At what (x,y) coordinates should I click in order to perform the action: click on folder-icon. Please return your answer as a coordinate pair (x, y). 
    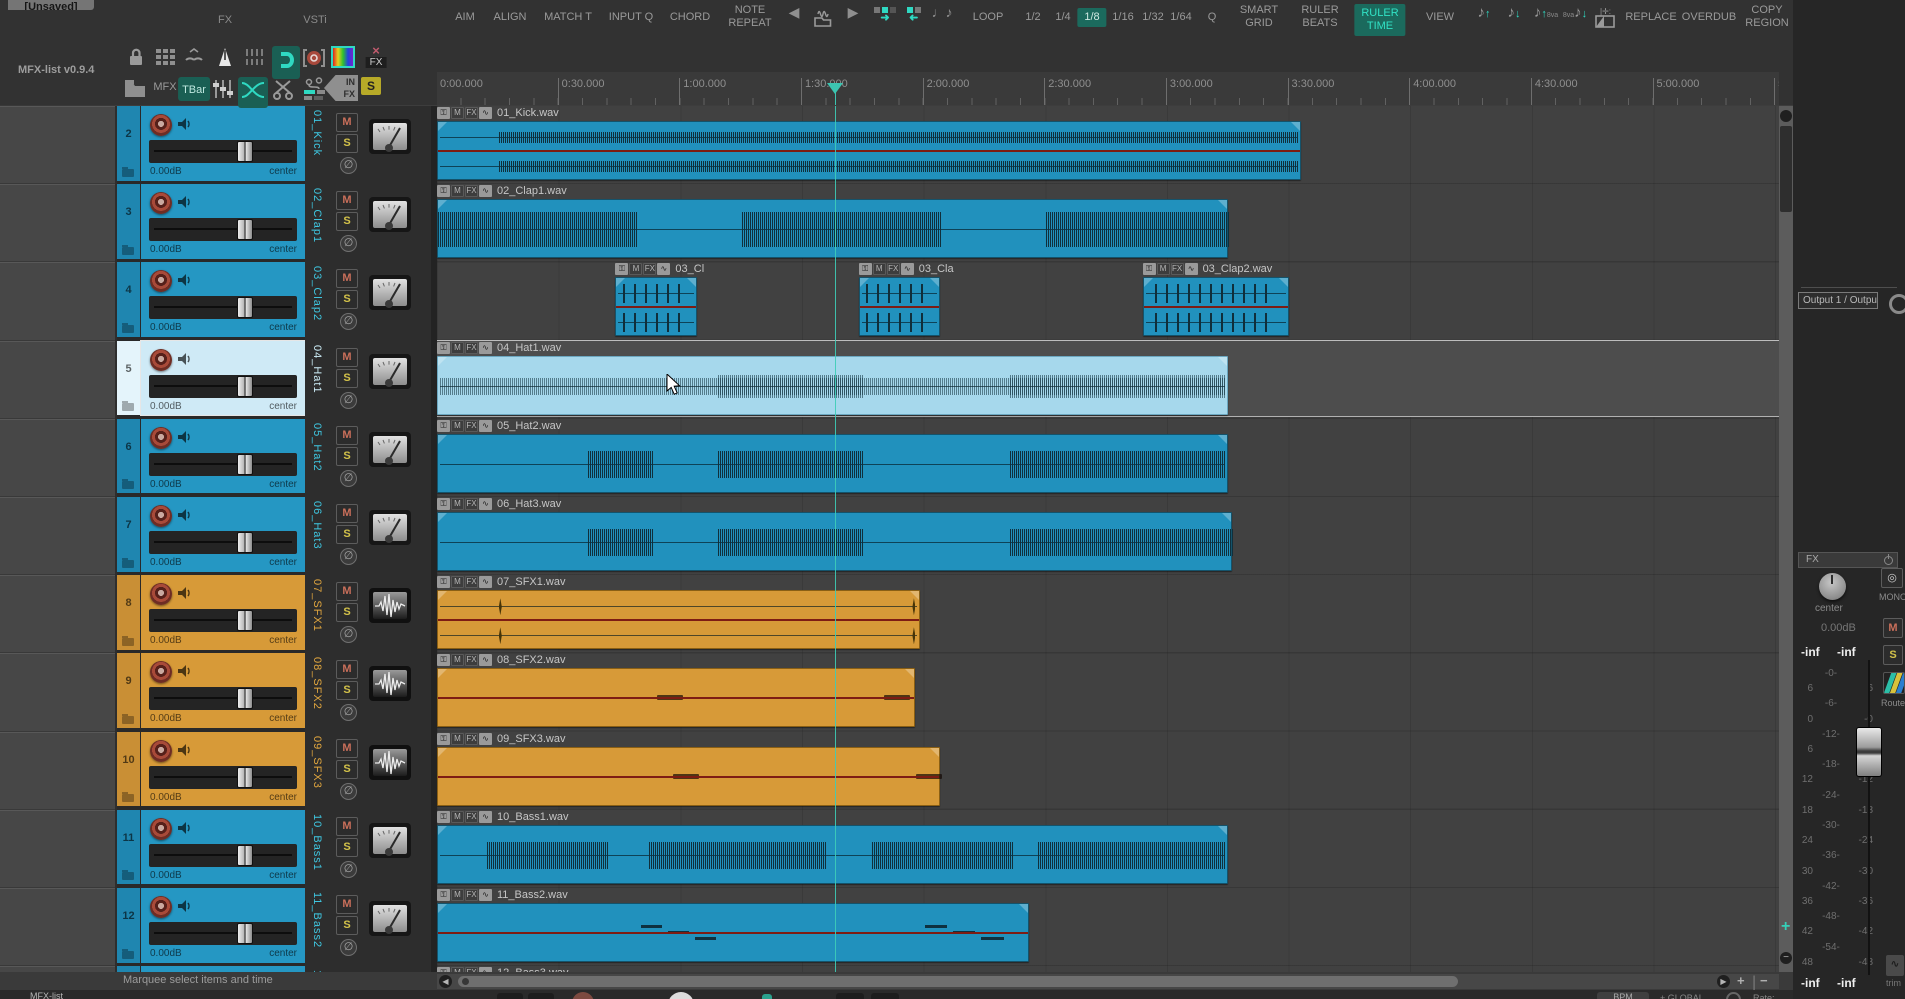
    Looking at the image, I should click on (135, 90).